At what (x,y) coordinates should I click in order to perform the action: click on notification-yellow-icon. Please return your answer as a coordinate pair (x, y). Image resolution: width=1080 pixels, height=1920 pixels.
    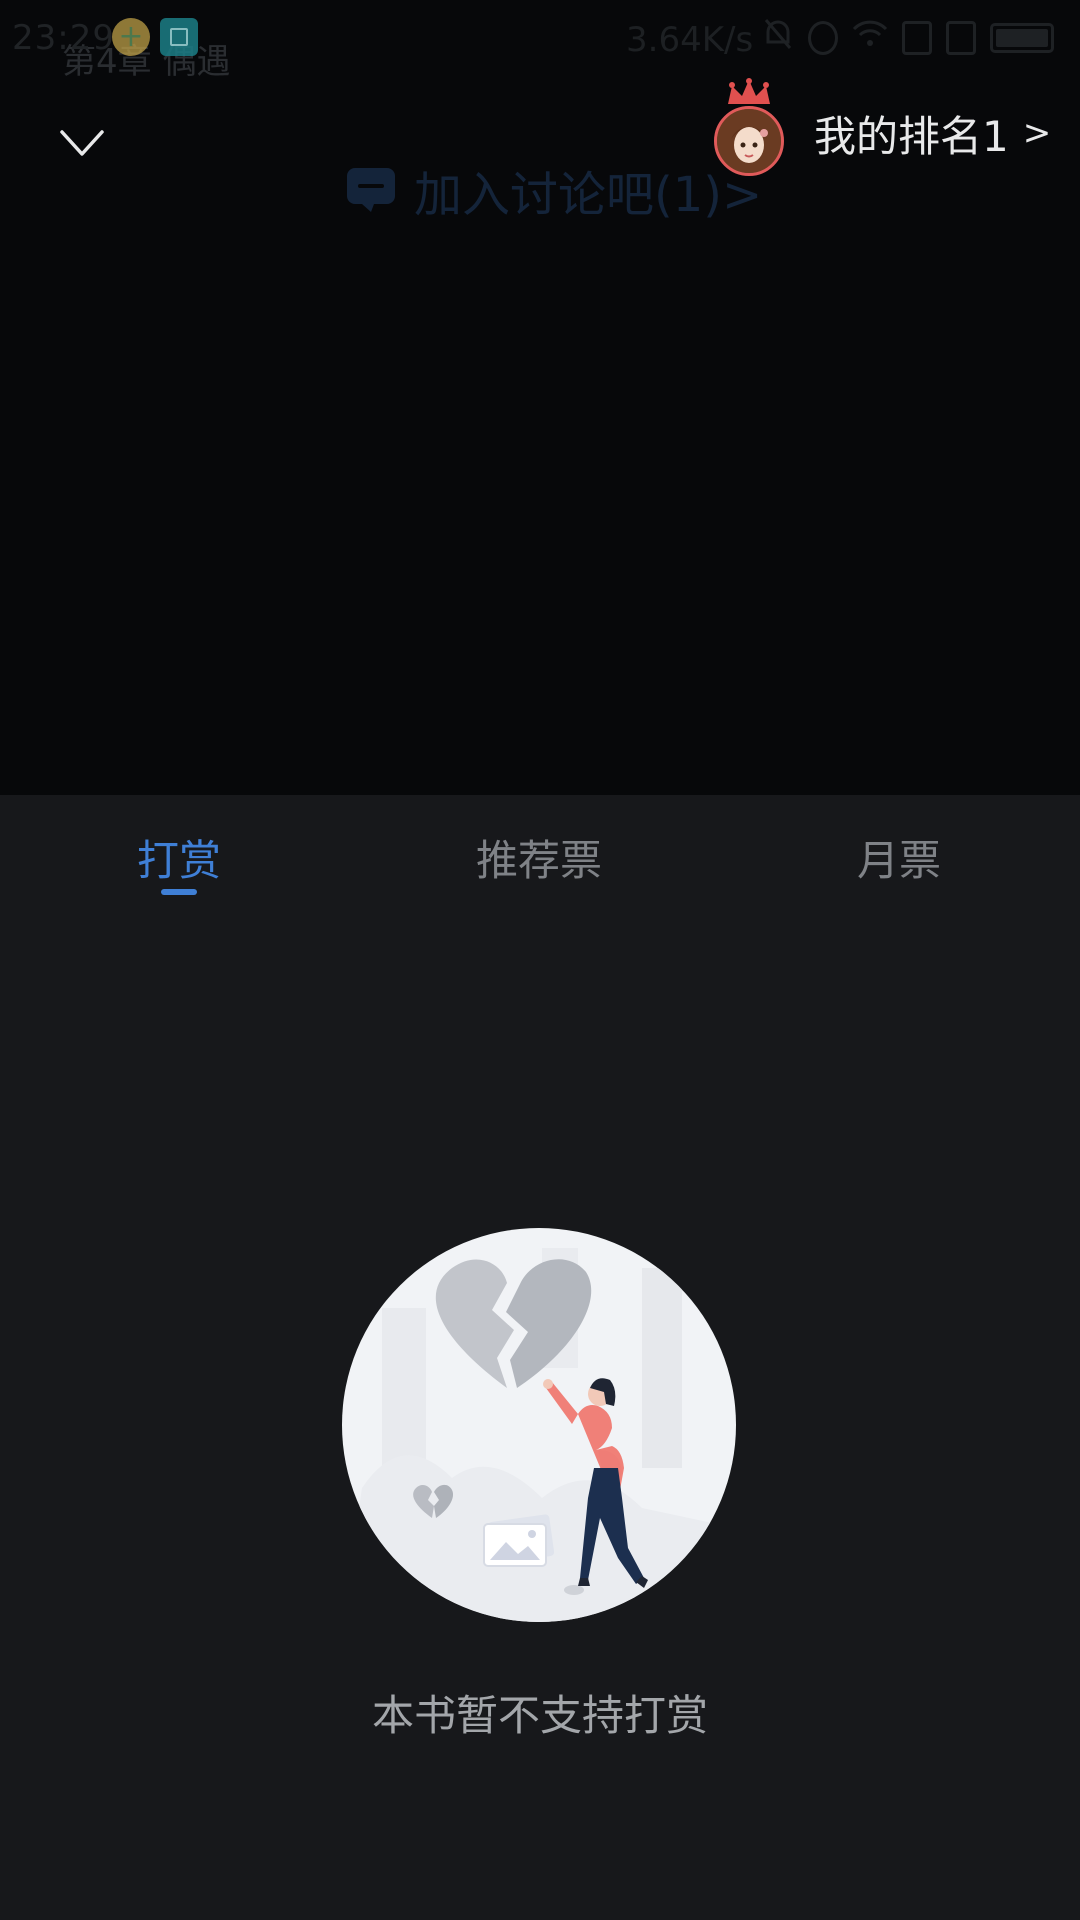
    Looking at the image, I should click on (131, 37).